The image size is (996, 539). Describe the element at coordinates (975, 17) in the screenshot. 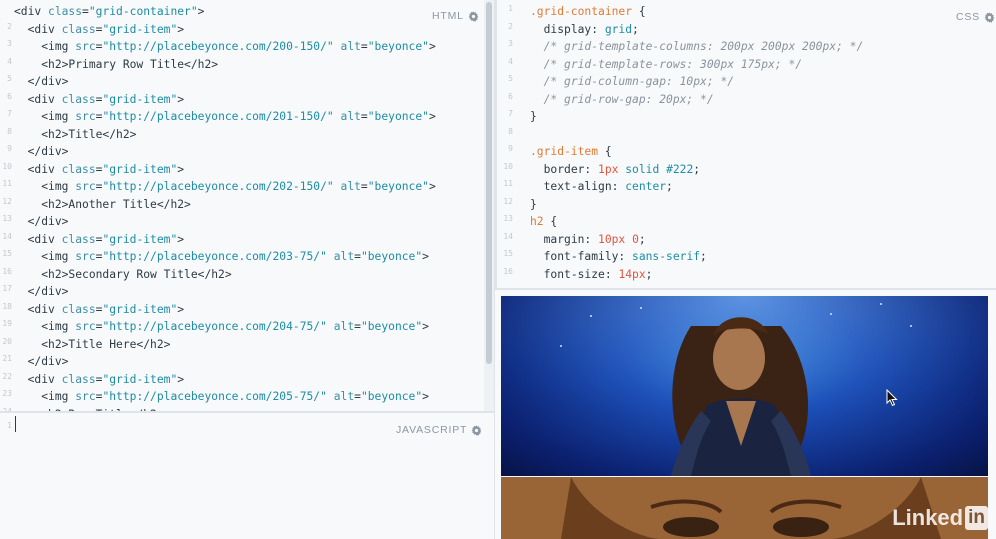

I see `css-panel-label: CSS` at that location.